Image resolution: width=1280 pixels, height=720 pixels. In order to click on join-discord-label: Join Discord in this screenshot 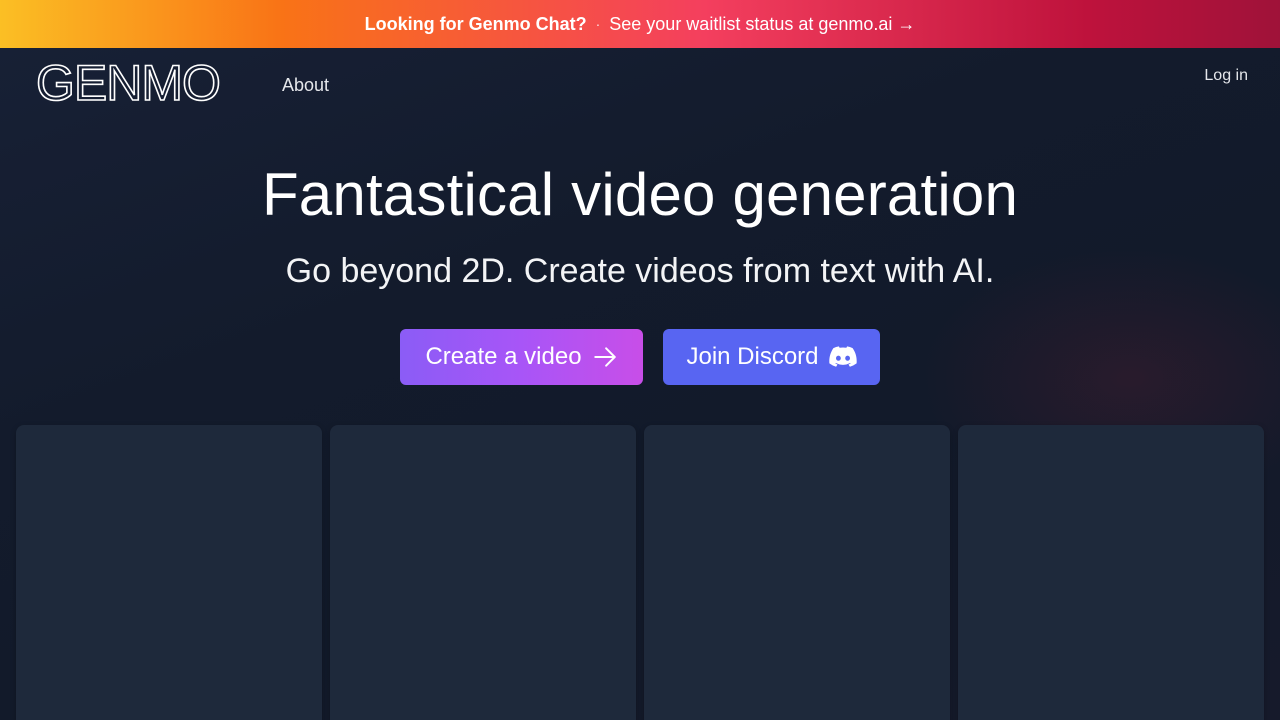, I will do `click(752, 356)`.